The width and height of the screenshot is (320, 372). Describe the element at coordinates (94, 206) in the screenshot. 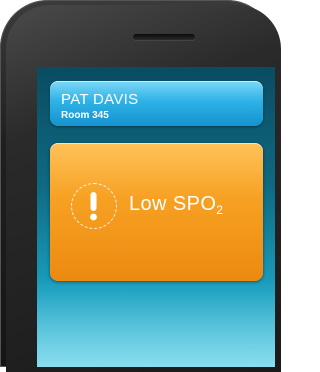

I see `exclamation-icon` at that location.